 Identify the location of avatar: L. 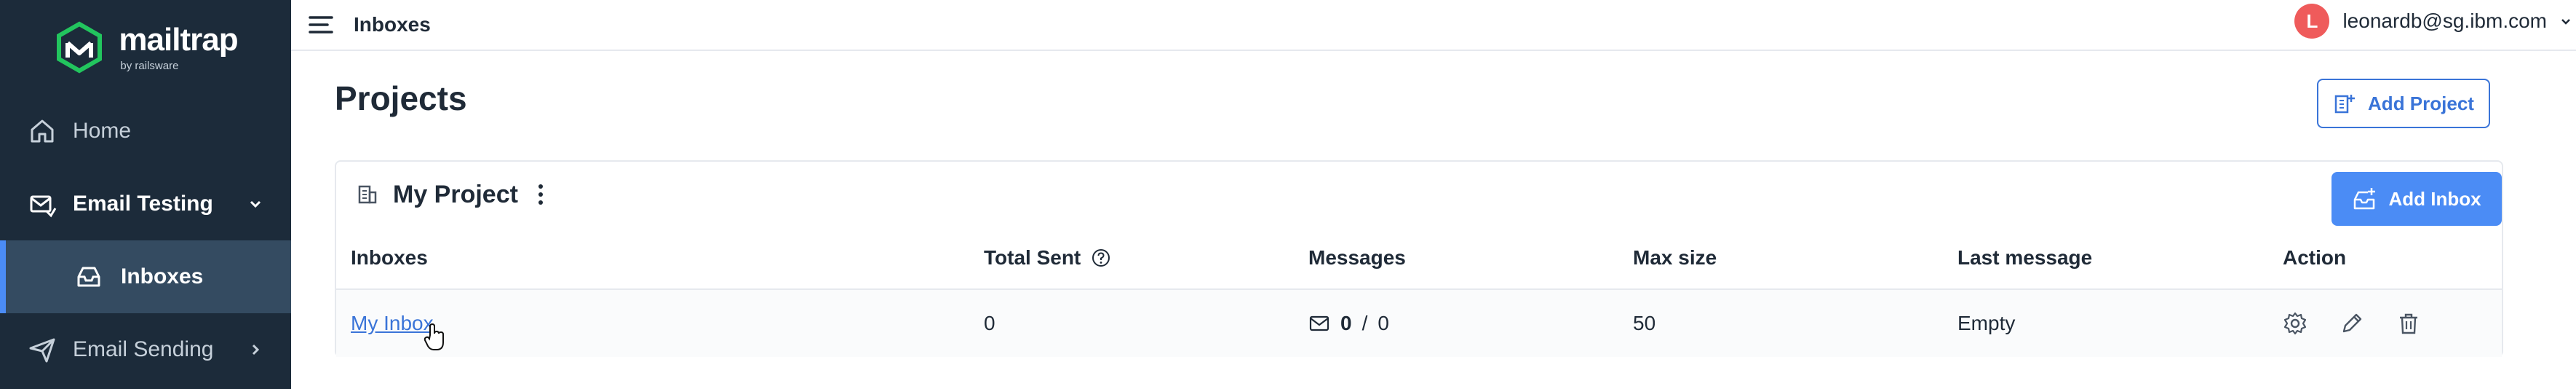
(2312, 21).